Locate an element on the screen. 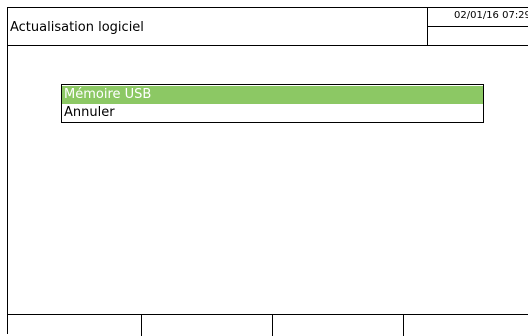 This screenshot has width=528, height=336. title-bar: Actualisation logiciel 02/01/16 07:29 is located at coordinates (268, 27).